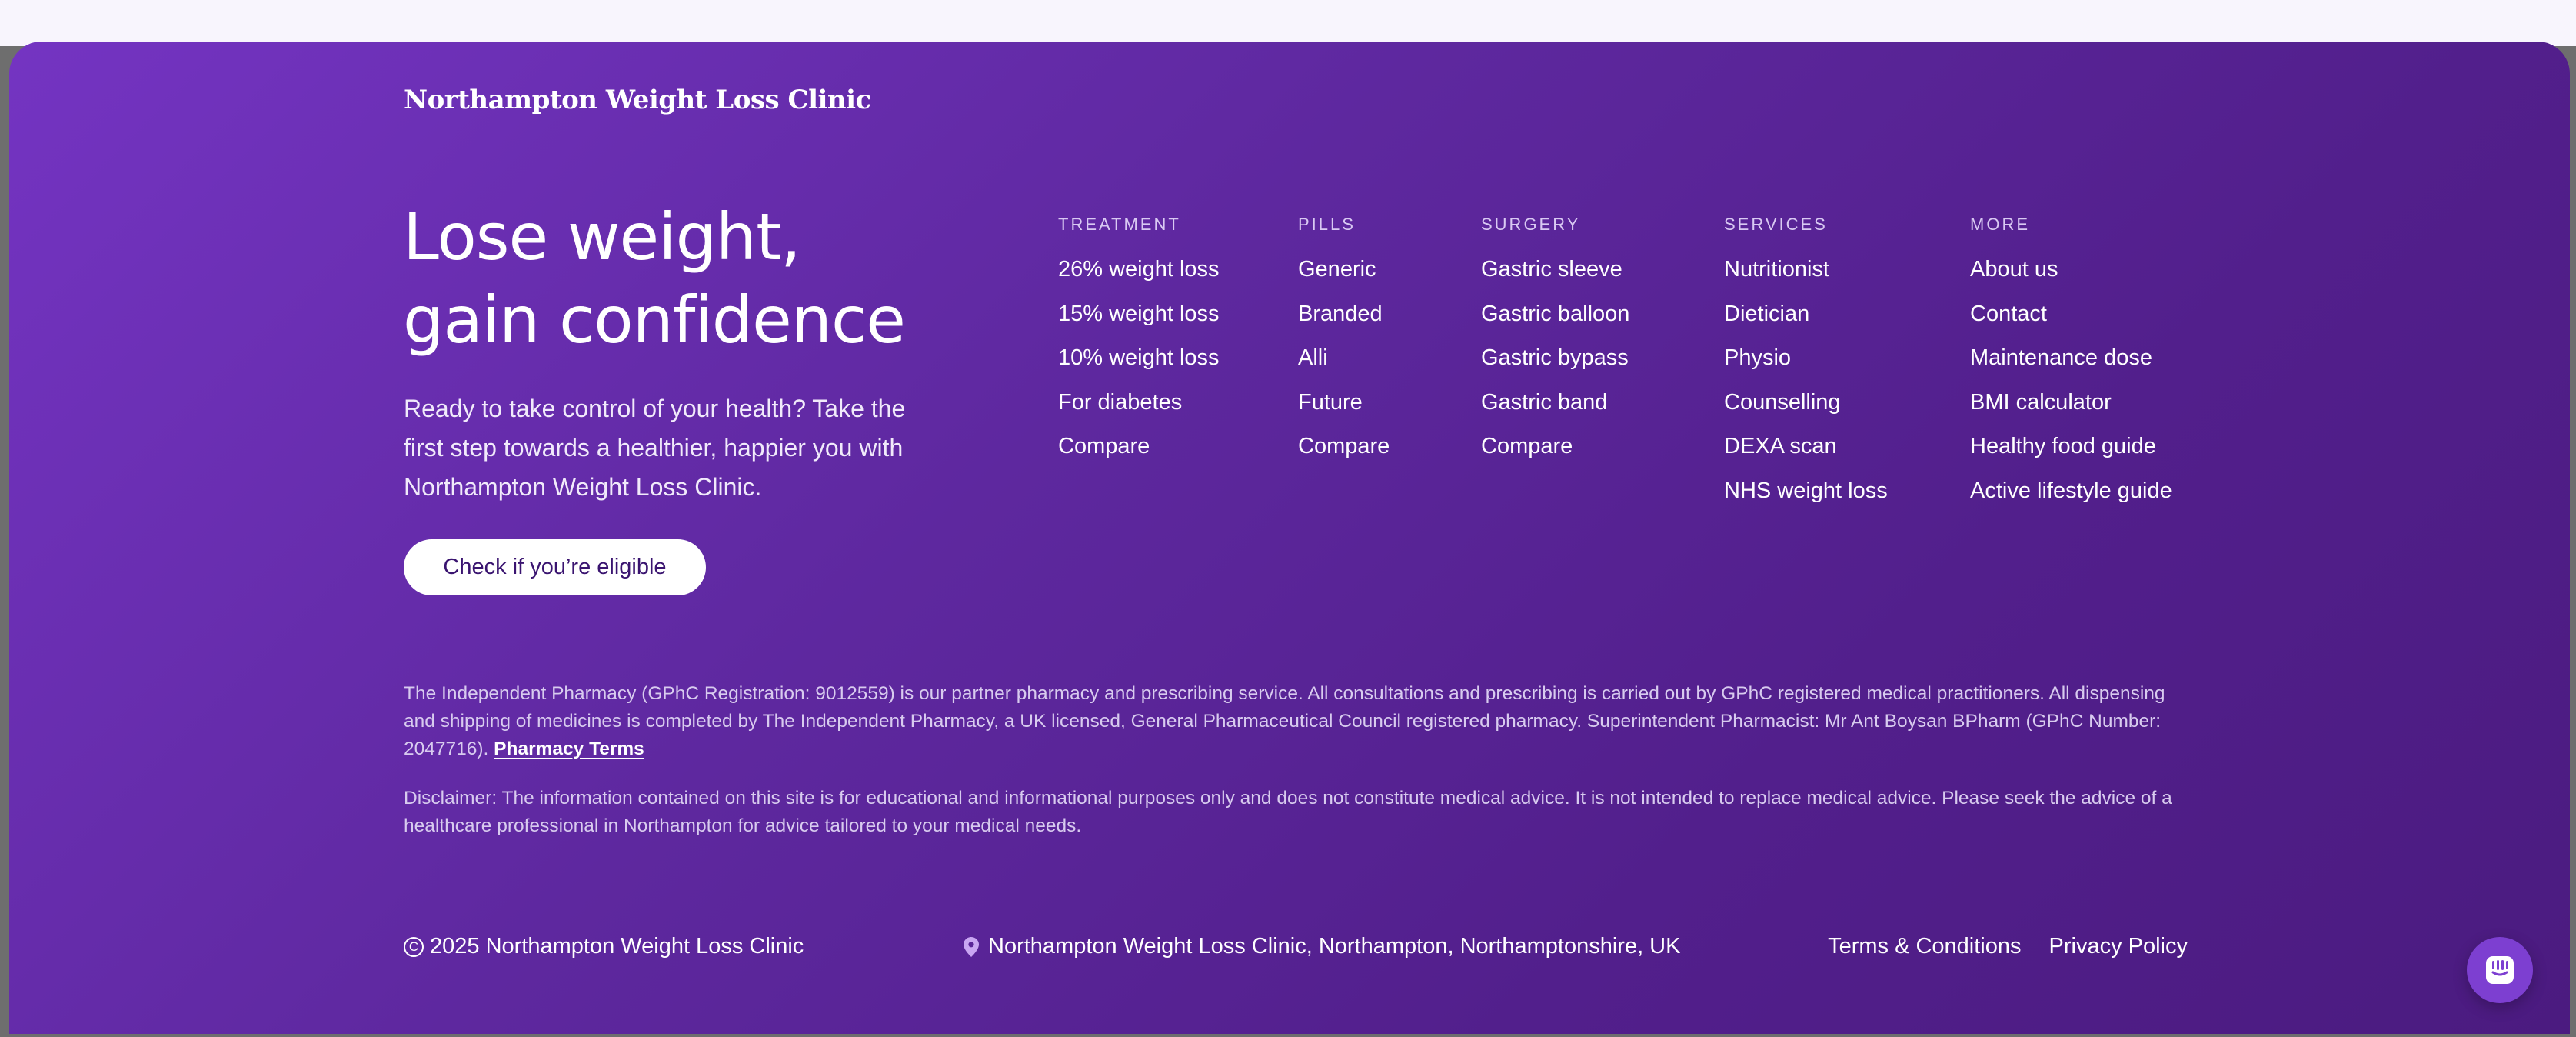 This screenshot has width=2576, height=1037. Describe the element at coordinates (1120, 225) in the screenshot. I see `nav-heading-treatment: TREATMENT` at that location.